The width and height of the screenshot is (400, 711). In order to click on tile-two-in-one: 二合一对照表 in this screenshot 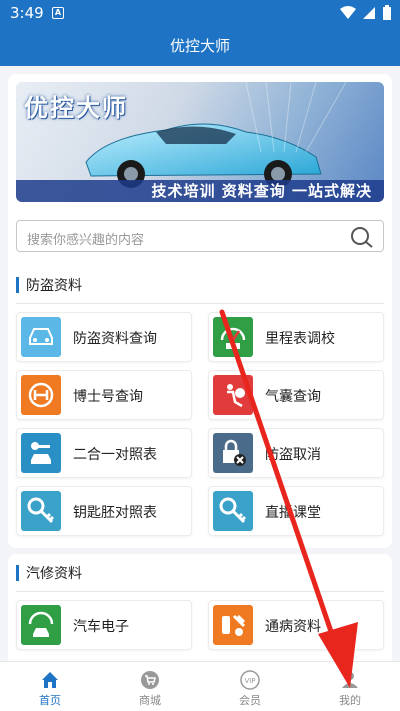, I will do `click(104, 453)`.